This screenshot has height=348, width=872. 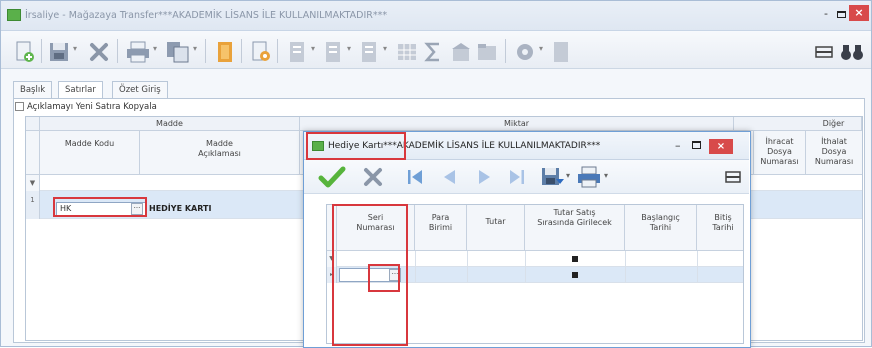 I want to click on row-indicator: ▼, so click(x=33, y=183).